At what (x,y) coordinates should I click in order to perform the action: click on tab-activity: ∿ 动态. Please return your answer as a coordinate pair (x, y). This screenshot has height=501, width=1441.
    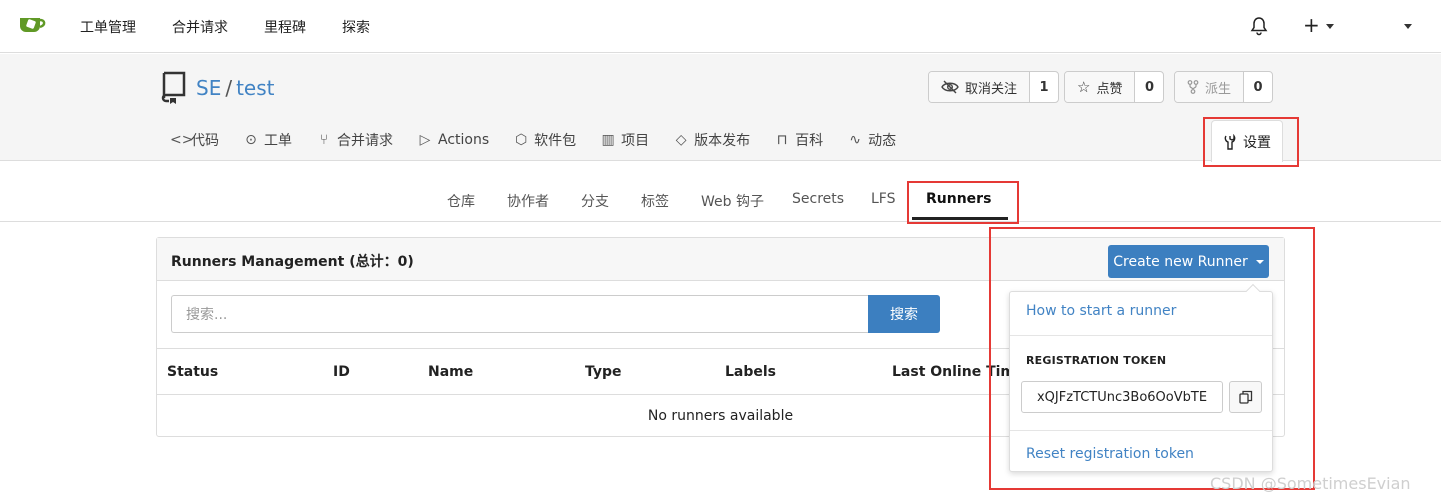
    Looking at the image, I should click on (871, 140).